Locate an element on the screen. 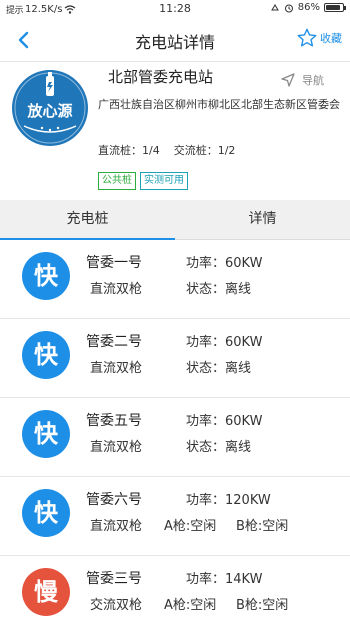 This screenshot has height=622, width=350. battery-fill is located at coordinates (333, 7).